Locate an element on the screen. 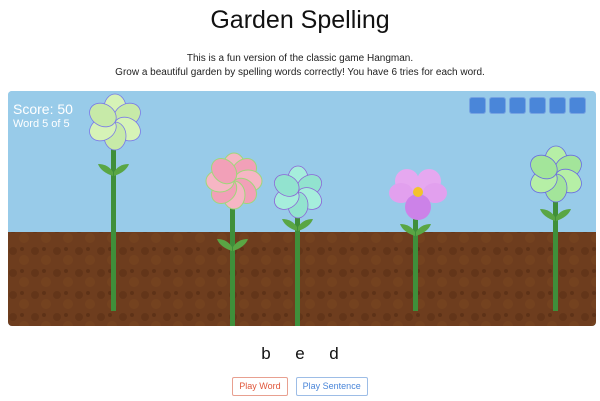  word-letter: e is located at coordinates (300, 353).